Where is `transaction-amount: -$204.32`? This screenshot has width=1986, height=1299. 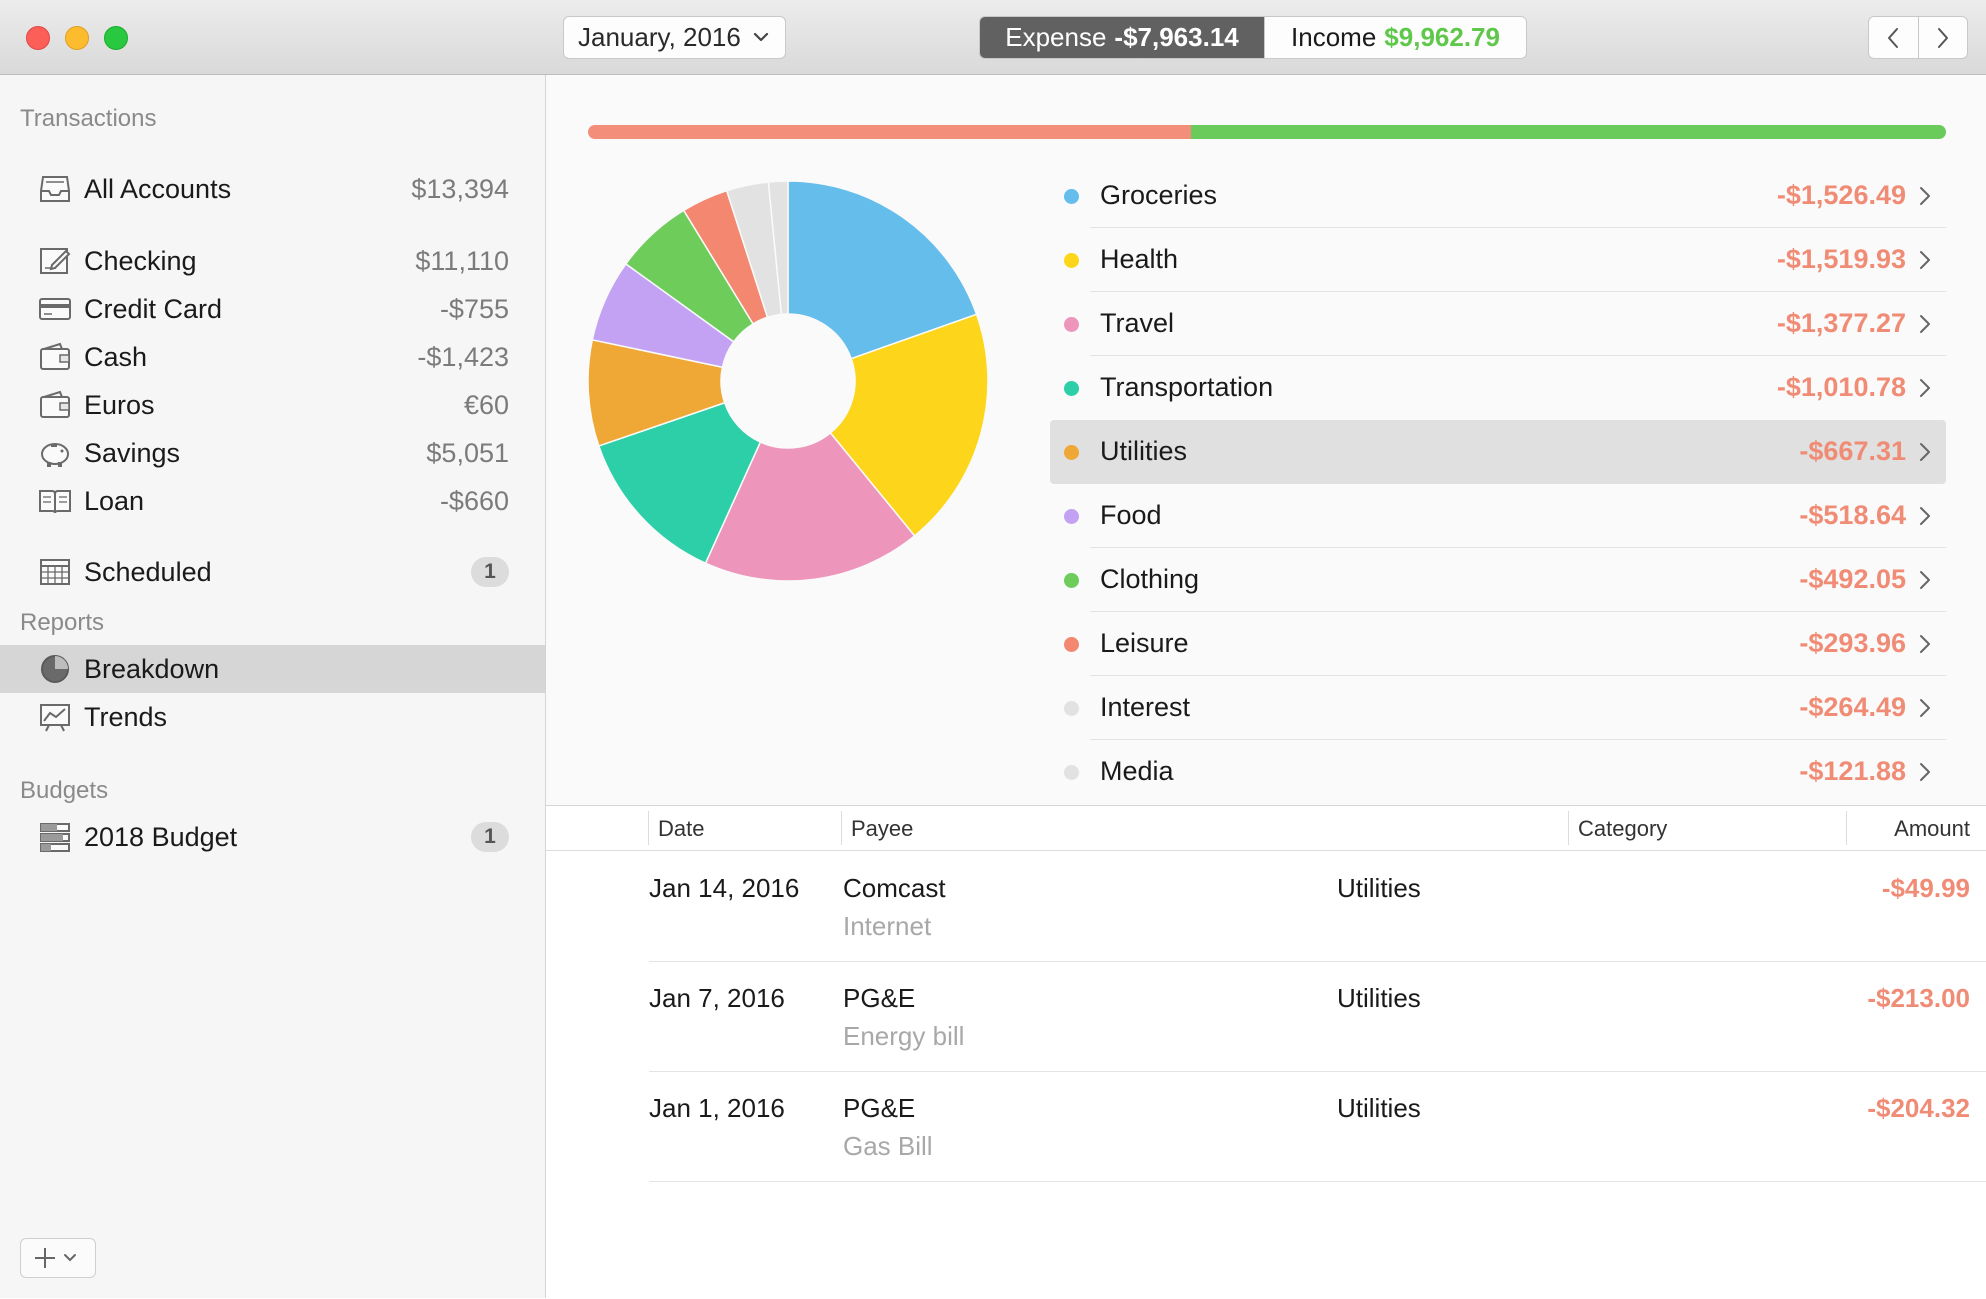
transaction-amount: -$204.32 is located at coordinates (1918, 1108).